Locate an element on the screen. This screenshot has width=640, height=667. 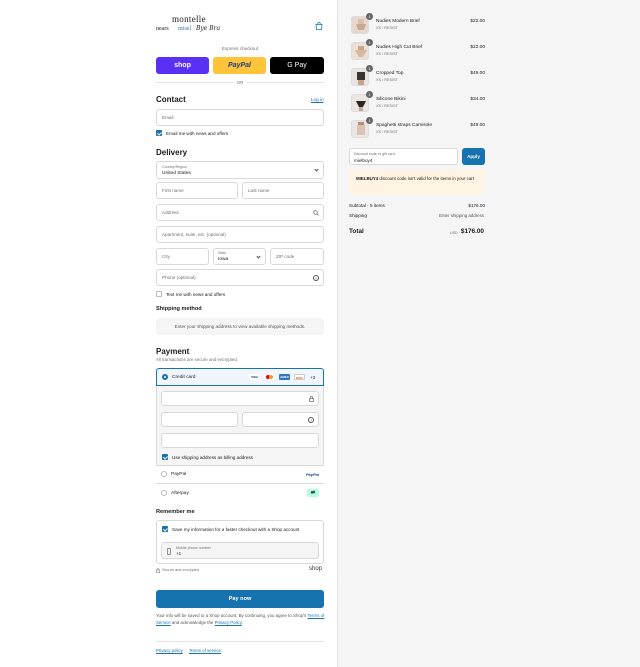
legal-text-end: . is located at coordinates (242, 622).